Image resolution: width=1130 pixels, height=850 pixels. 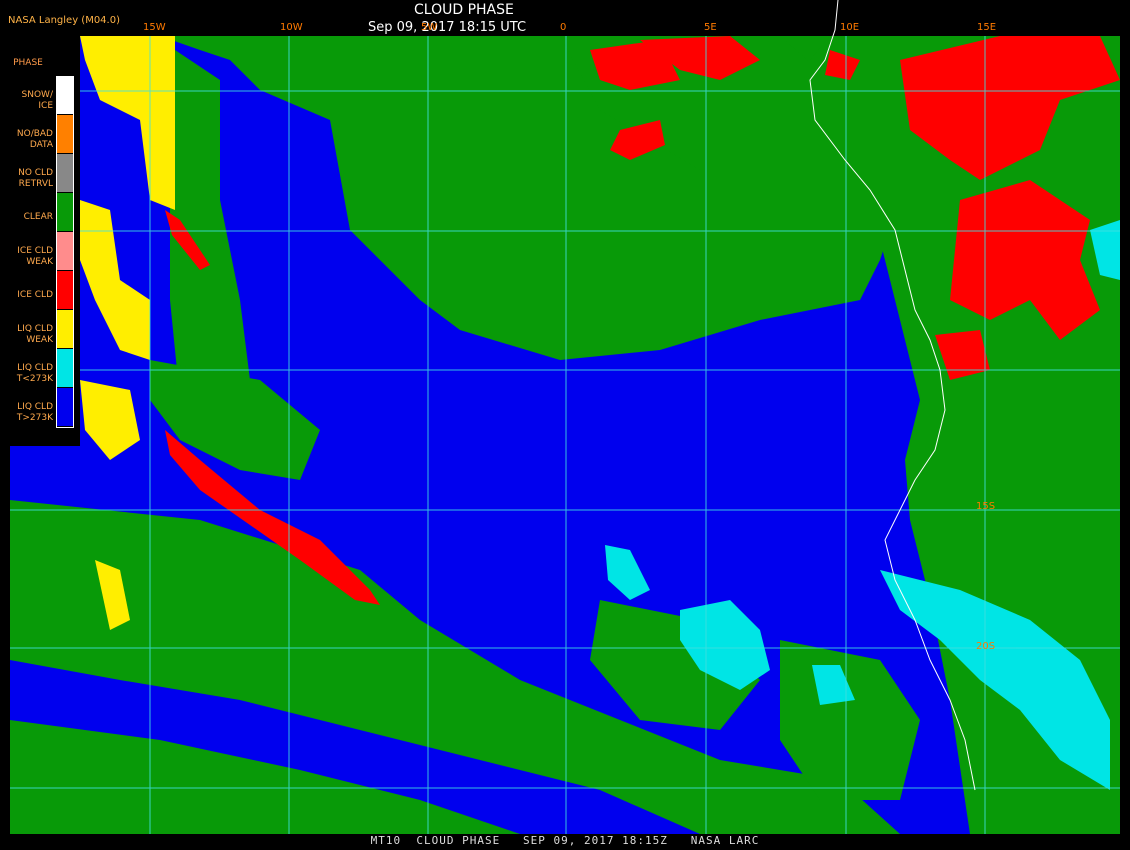 What do you see at coordinates (850, 27) in the screenshot?
I see `lon-label-10e: 10E` at bounding box center [850, 27].